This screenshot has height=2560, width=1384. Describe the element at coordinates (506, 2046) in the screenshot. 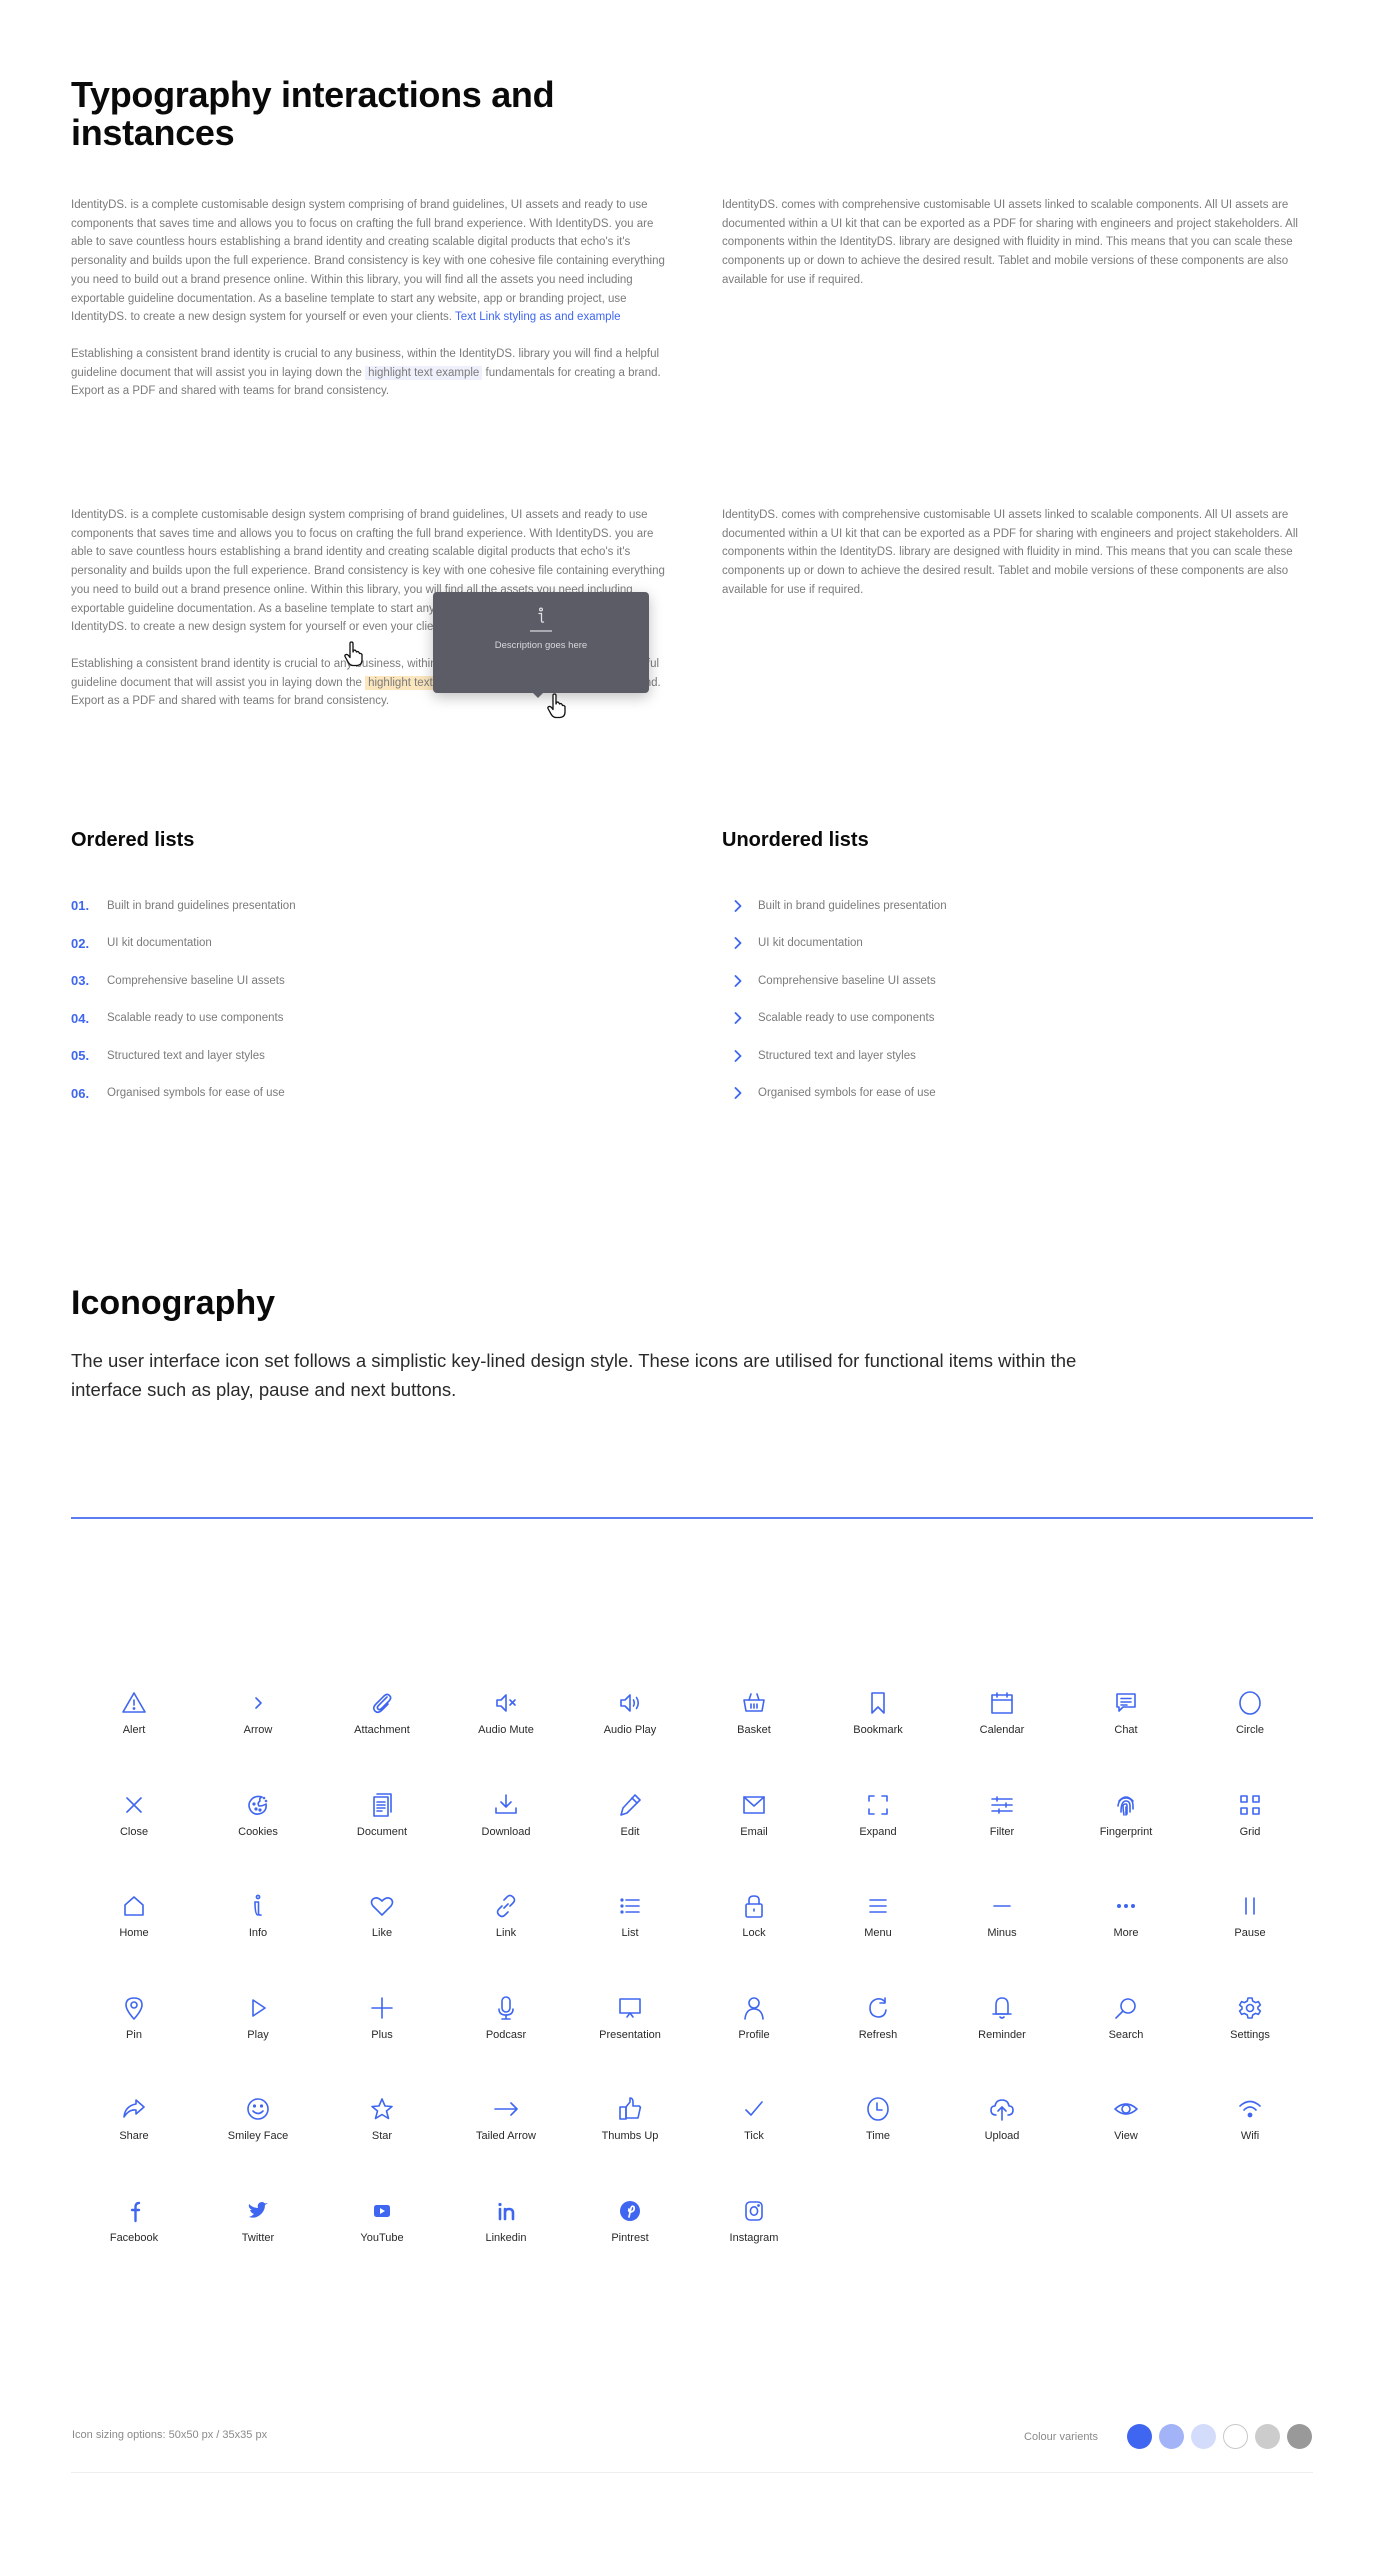

I see `icon-tile-podcast: Podcasr` at that location.